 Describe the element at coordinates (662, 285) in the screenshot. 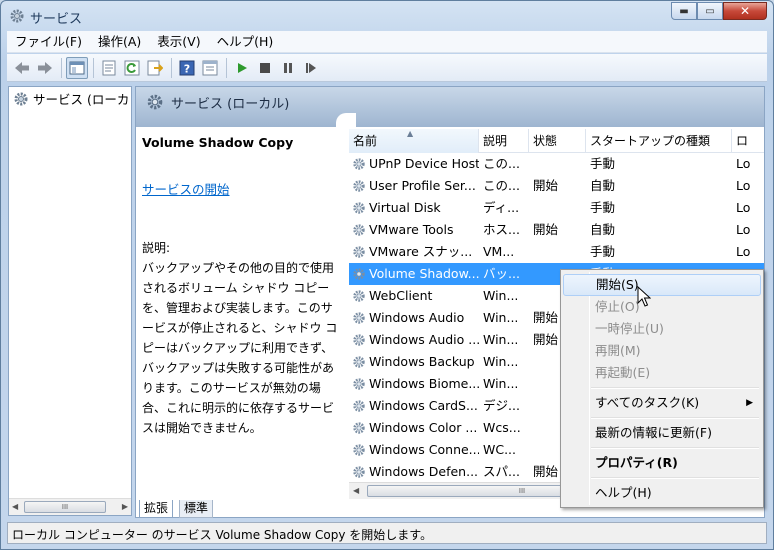

I see `menu-item-start: 開始(S)` at that location.